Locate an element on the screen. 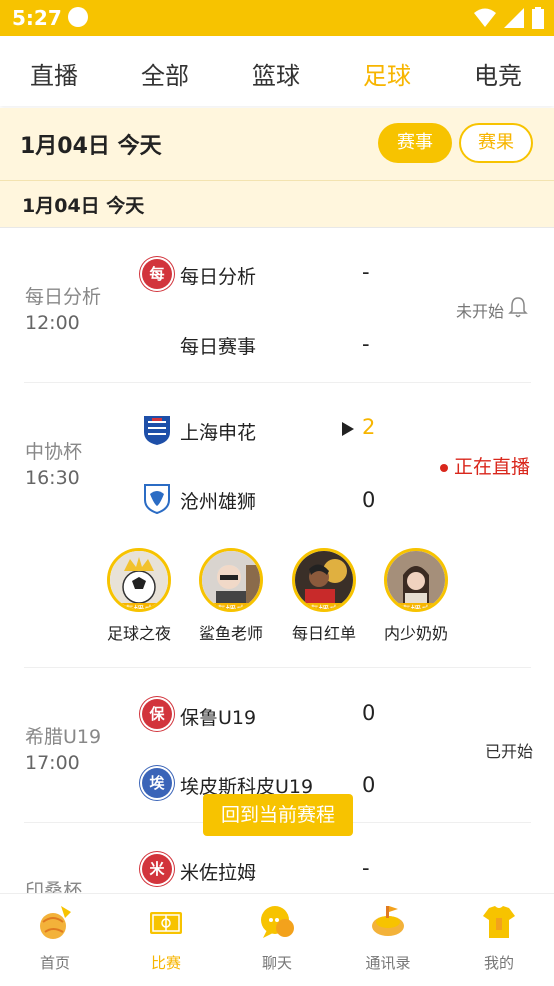 Image resolution: width=554 pixels, height=986 pixels. notification-dot-icon is located at coordinates (78, 17).